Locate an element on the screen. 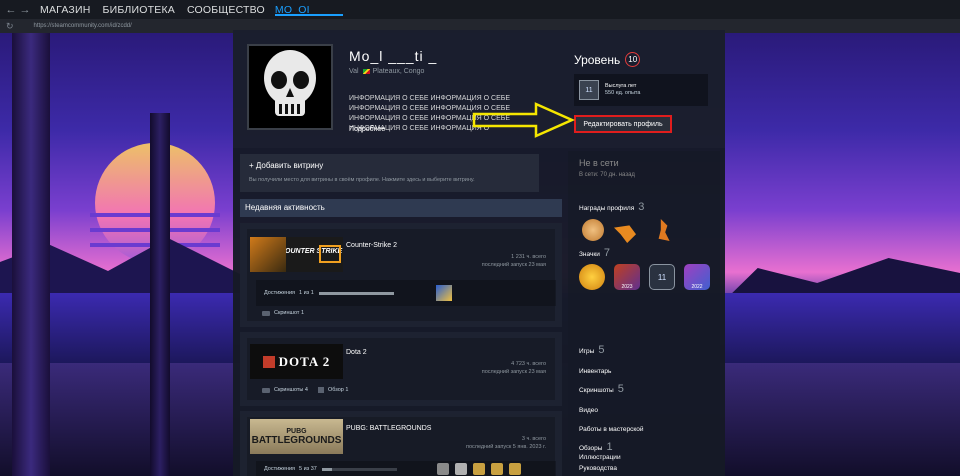 This screenshot has width=960, height=476. artwork-link: Иллюстрации is located at coordinates (600, 457).